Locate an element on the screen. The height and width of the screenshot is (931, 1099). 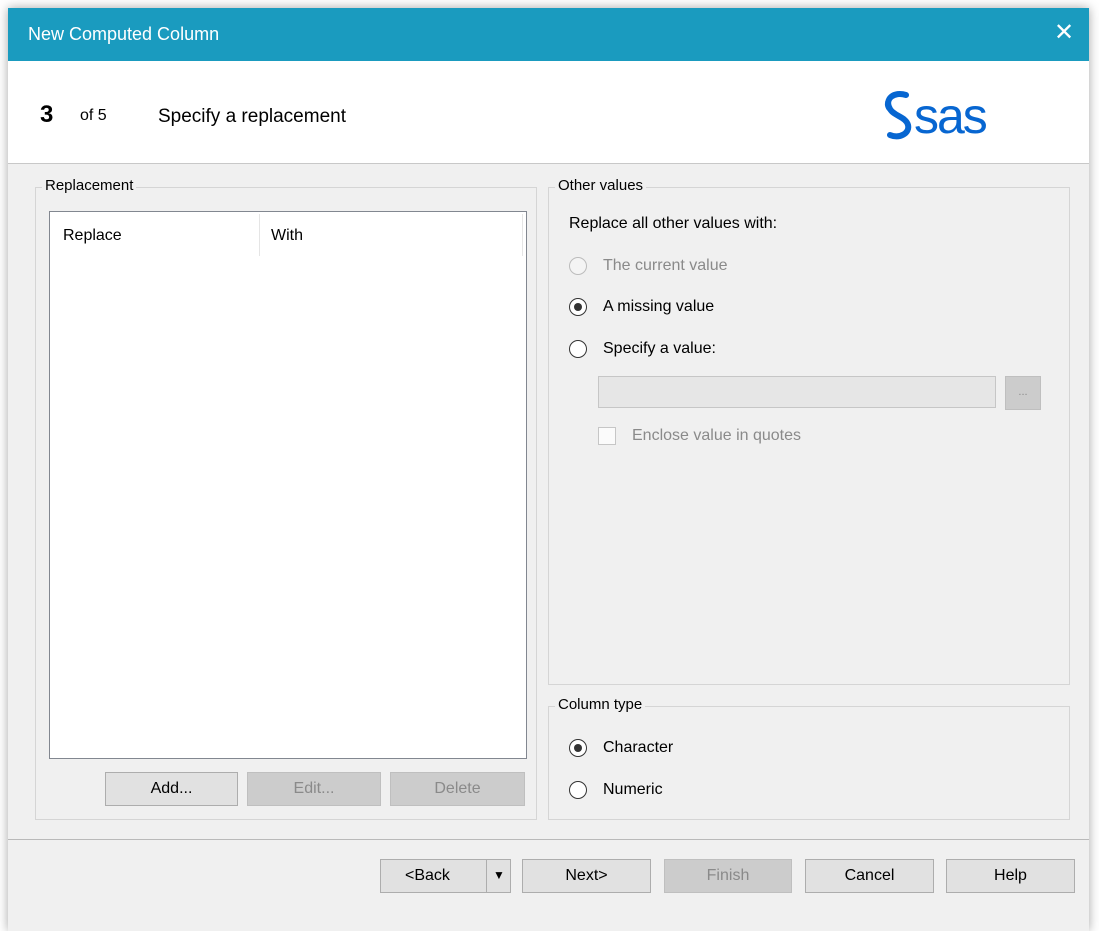
step-total: of 5 is located at coordinates (93, 115).